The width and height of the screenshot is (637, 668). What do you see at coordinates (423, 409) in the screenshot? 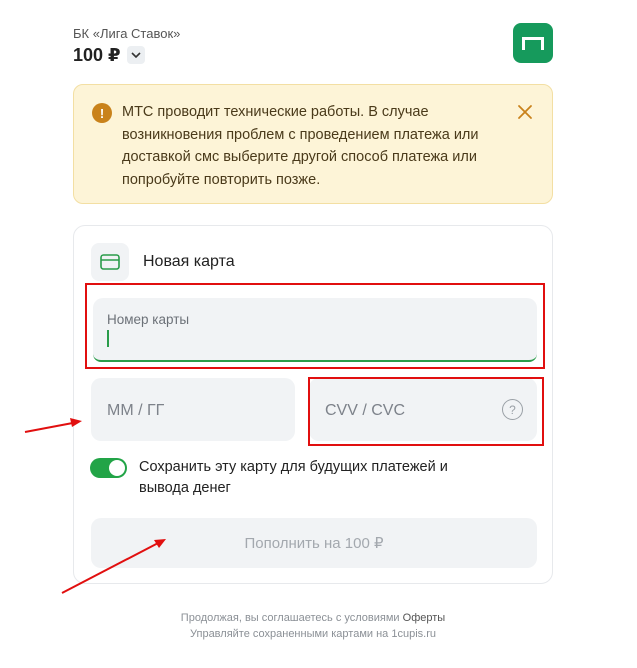
I see `cvv-input: CVV / CVC ?` at bounding box center [423, 409].